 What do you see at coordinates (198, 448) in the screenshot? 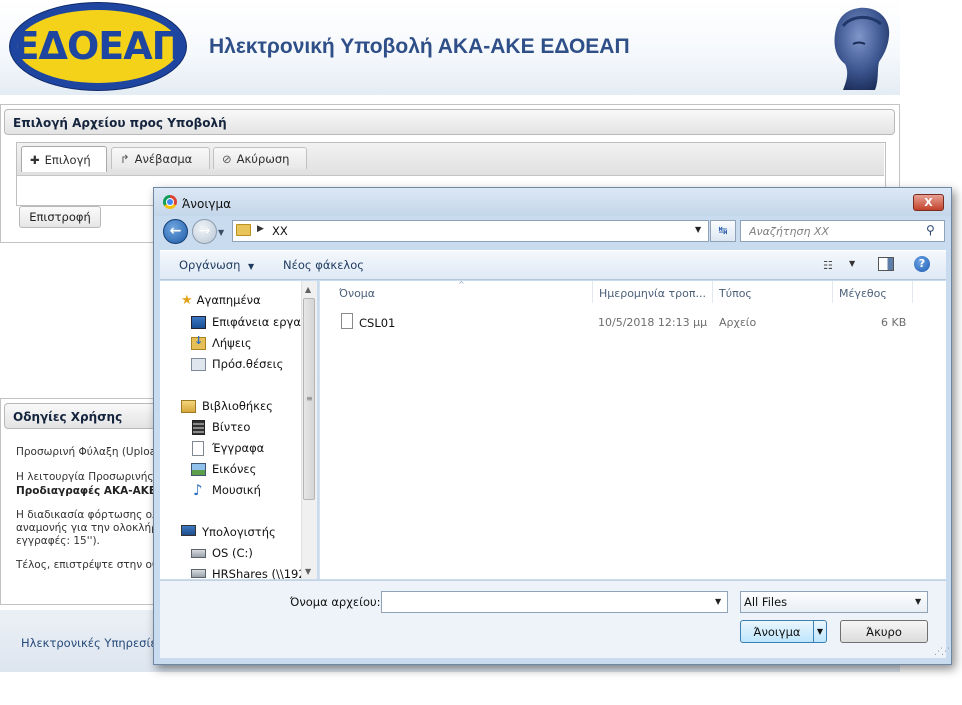
I see `documents-icon` at bounding box center [198, 448].